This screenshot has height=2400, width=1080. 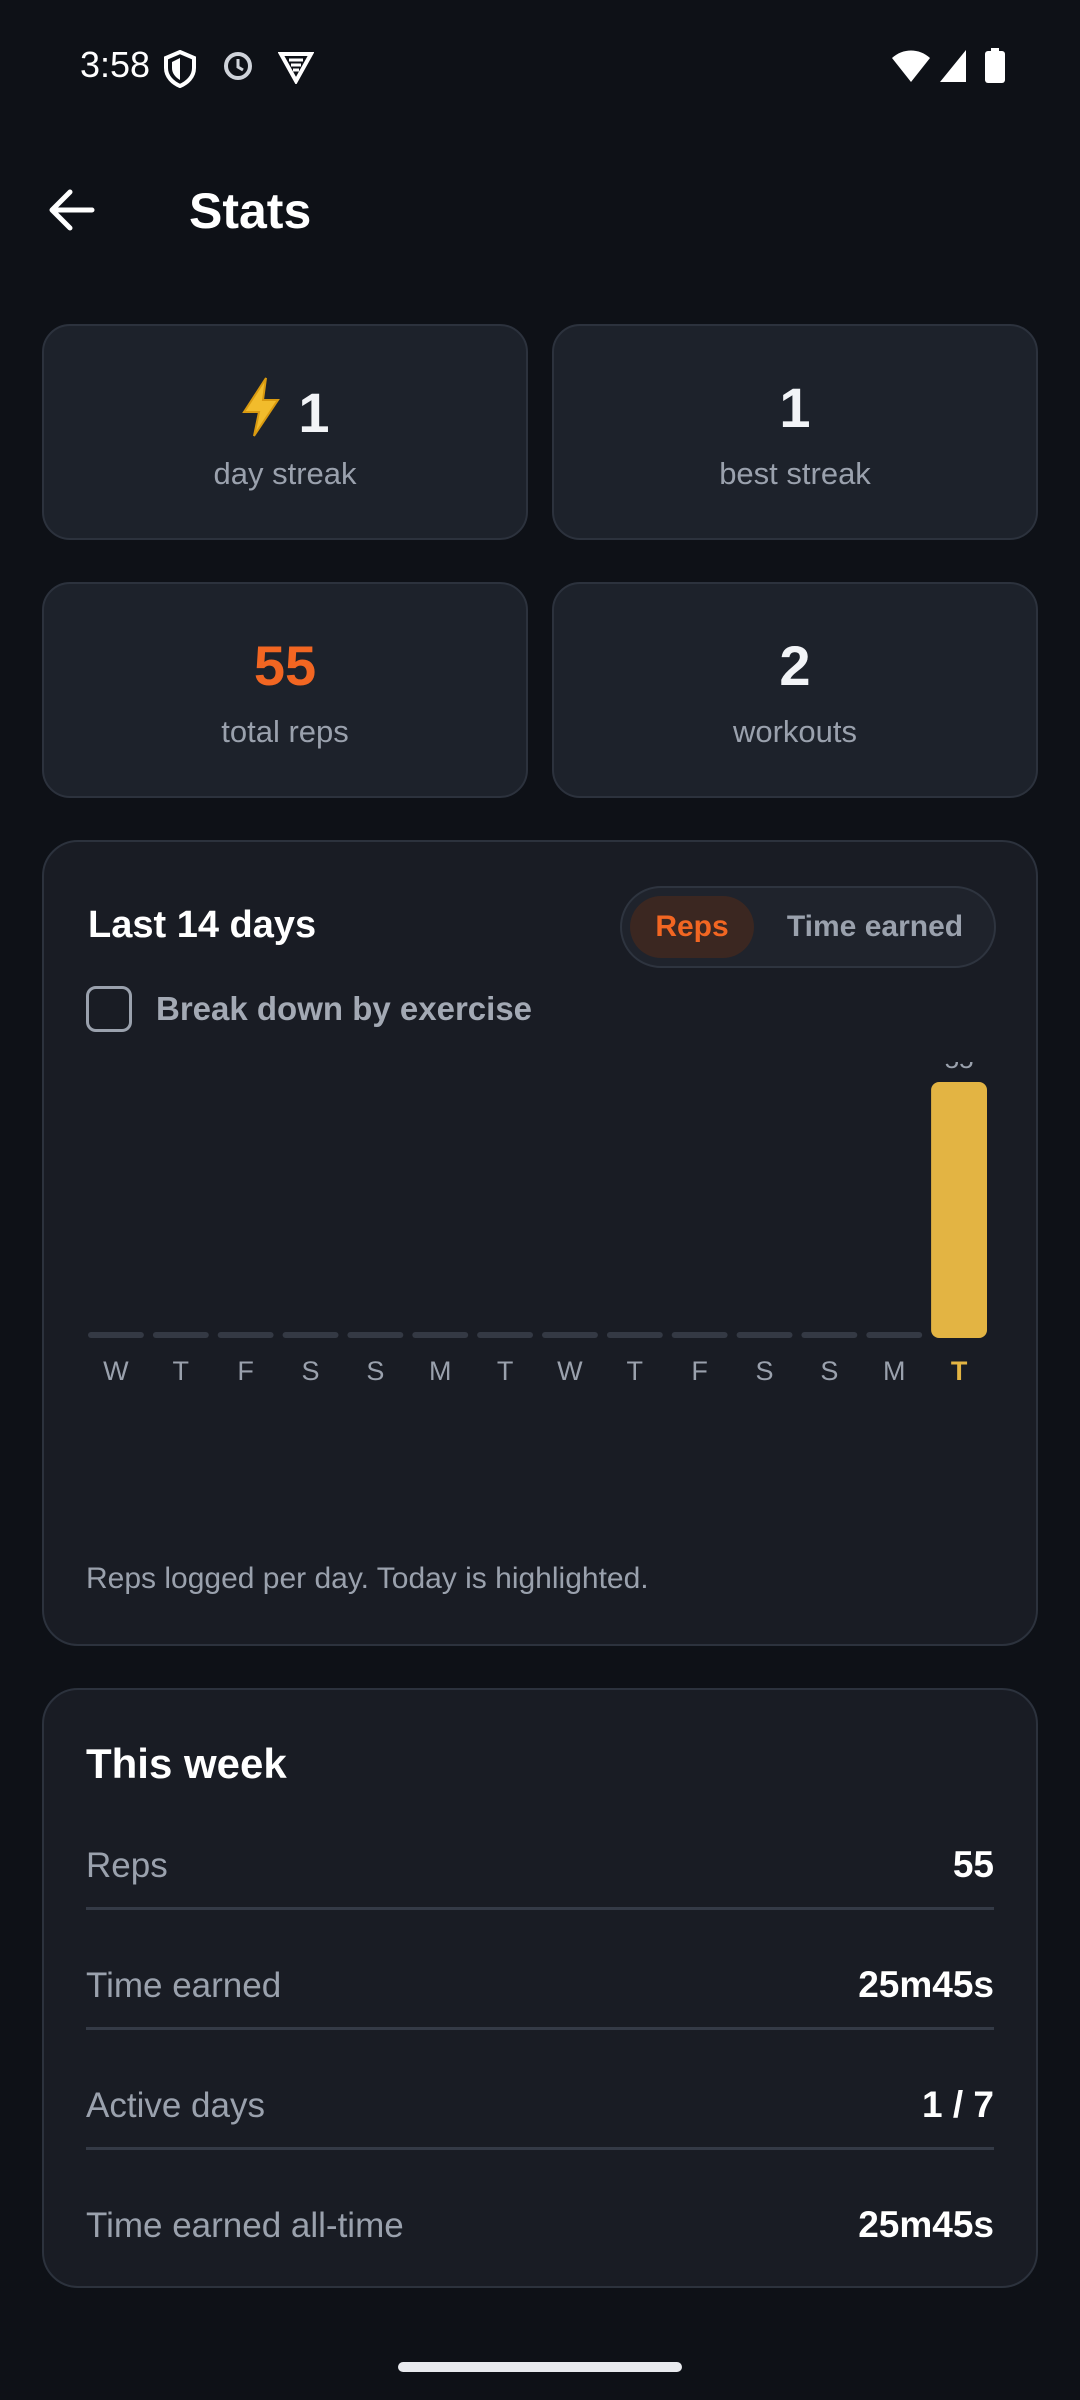 What do you see at coordinates (344, 1008) in the screenshot?
I see `breakdown-label: Break down by exercise` at bounding box center [344, 1008].